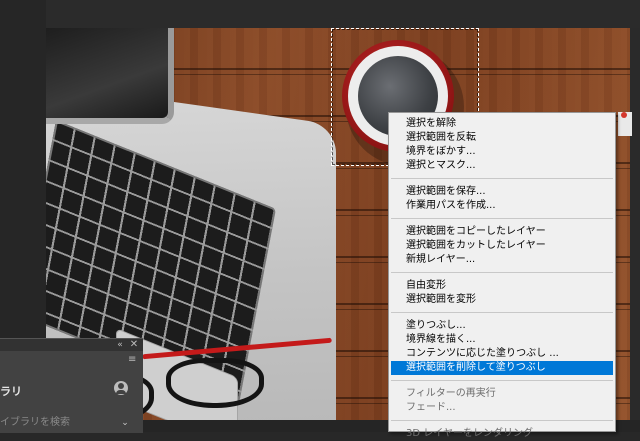 Image resolution: width=640 pixels, height=441 pixels. I want to click on panel-title: ラリ, so click(11, 391).